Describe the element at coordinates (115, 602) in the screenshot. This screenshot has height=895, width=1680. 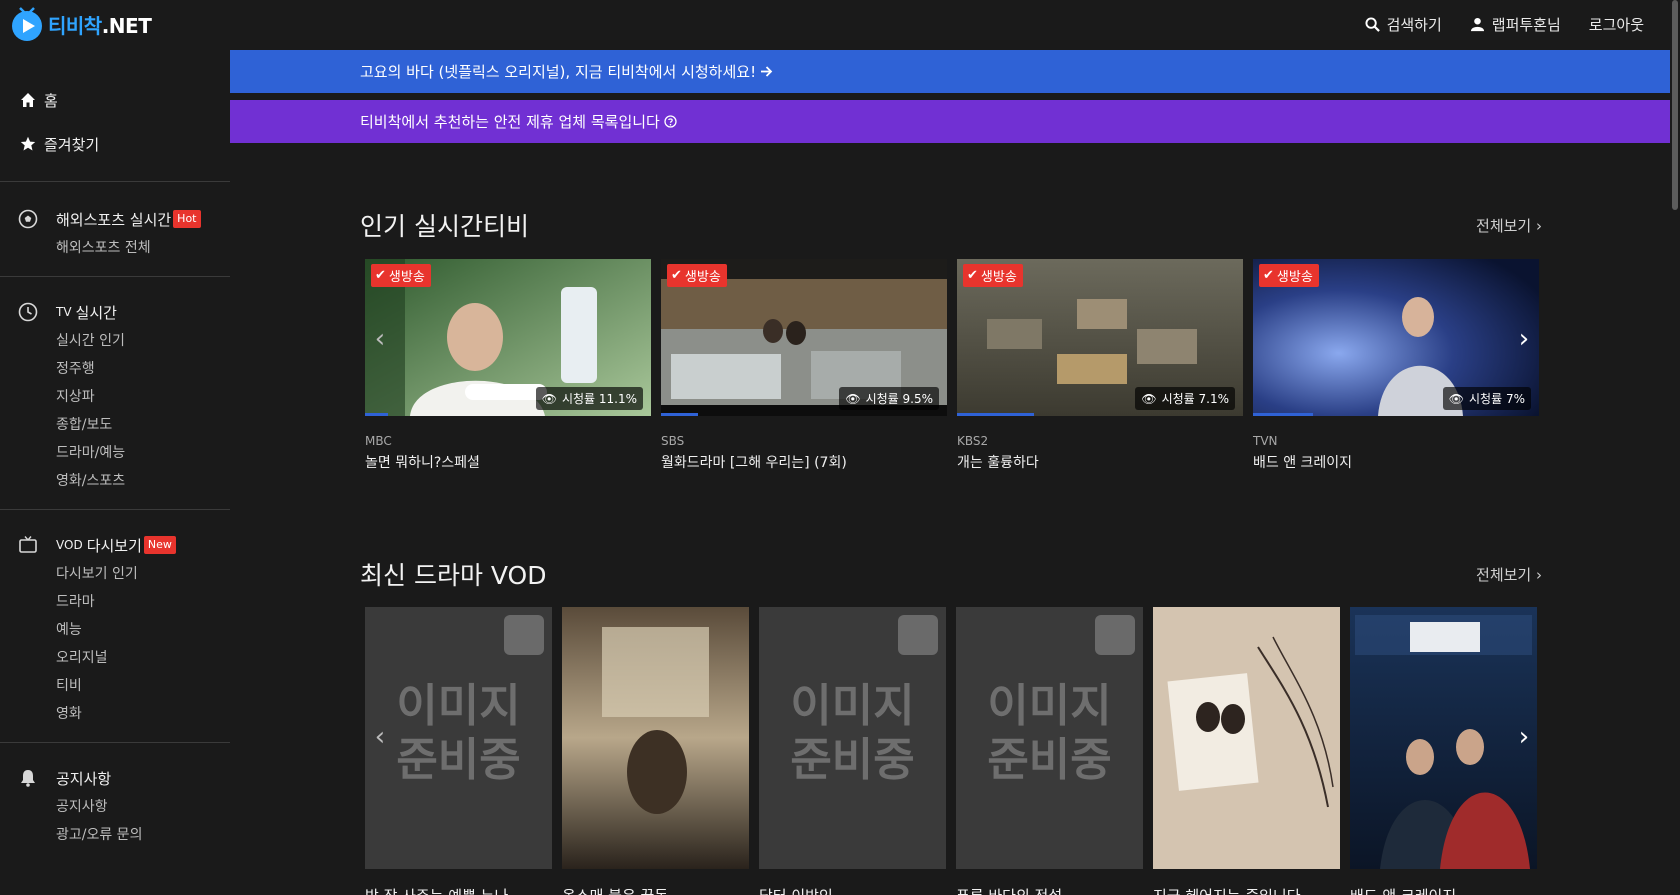
I see `sidebar-item-drama: 드라마` at that location.